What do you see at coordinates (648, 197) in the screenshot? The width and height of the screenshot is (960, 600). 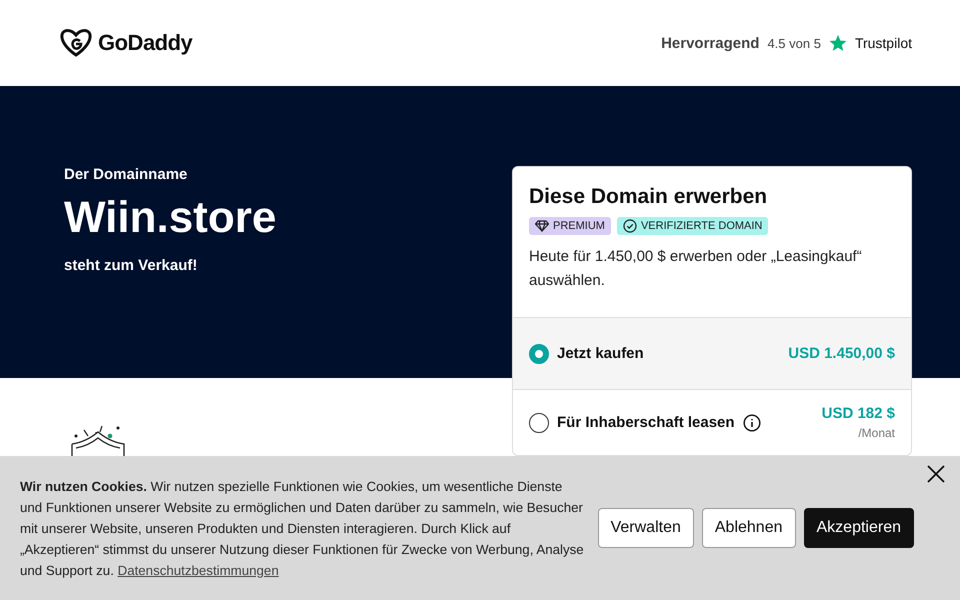 I see `card-title: Diese Domain erwerben` at bounding box center [648, 197].